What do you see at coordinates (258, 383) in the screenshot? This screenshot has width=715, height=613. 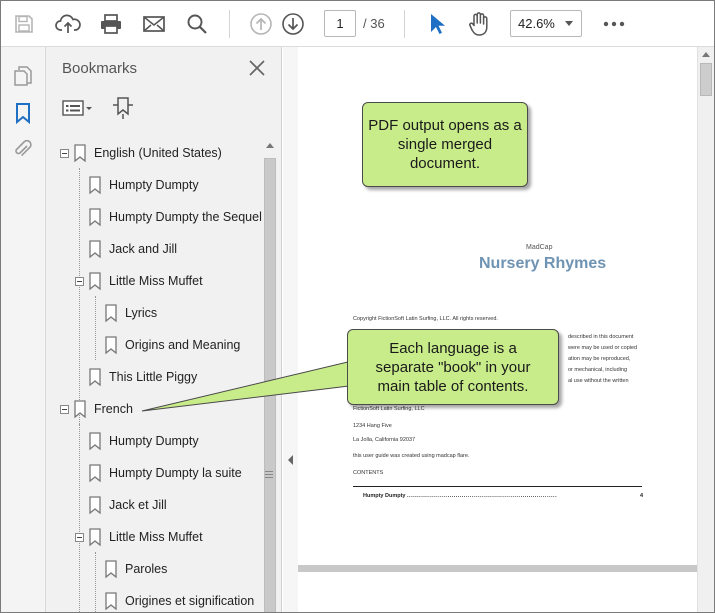 I see `callout-pointer` at bounding box center [258, 383].